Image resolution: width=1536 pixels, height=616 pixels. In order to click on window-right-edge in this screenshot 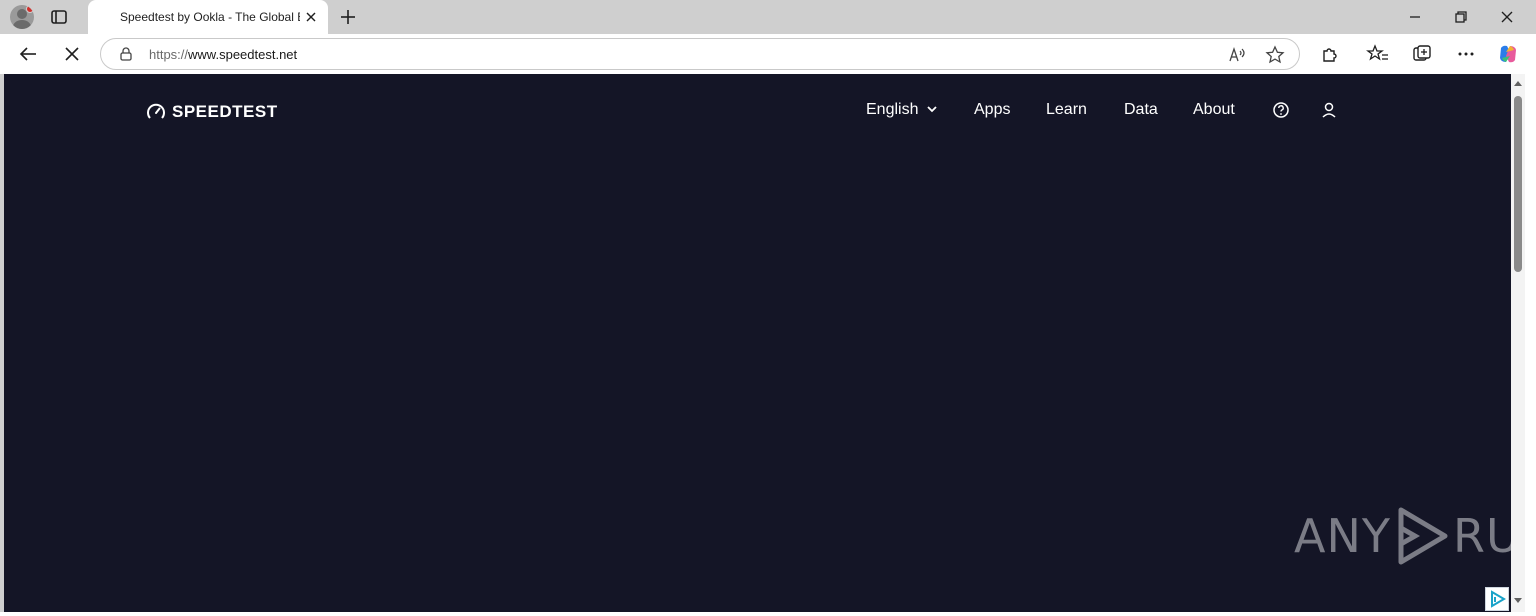, I will do `click(1530, 345)`.